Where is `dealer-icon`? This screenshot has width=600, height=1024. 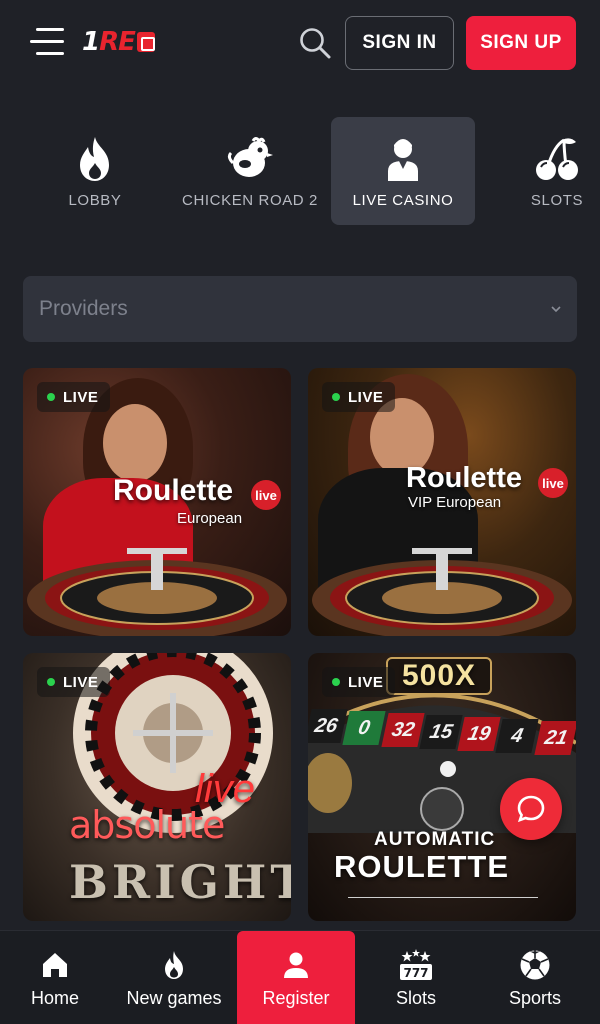 dealer-icon is located at coordinates (403, 159).